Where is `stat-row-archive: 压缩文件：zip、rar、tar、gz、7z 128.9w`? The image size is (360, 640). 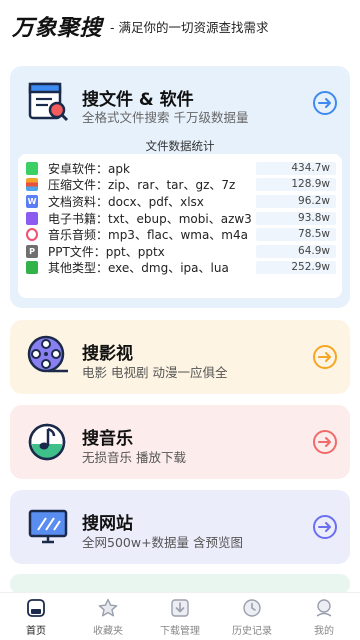
stat-row-archive: 压缩文件：zip、rar、tar、gz、7z 128.9w is located at coordinates (181, 185).